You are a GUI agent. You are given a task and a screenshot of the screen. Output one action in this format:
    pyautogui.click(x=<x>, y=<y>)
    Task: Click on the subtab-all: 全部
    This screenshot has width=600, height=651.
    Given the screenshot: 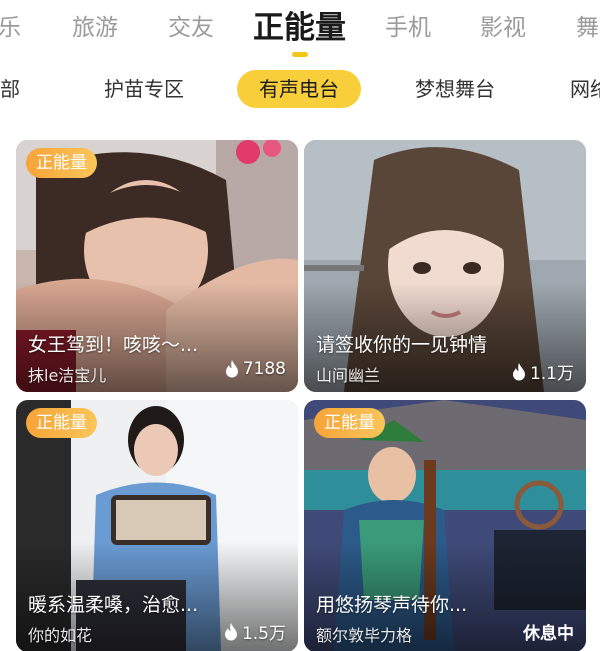 What is the action you would take?
    pyautogui.click(x=10, y=89)
    